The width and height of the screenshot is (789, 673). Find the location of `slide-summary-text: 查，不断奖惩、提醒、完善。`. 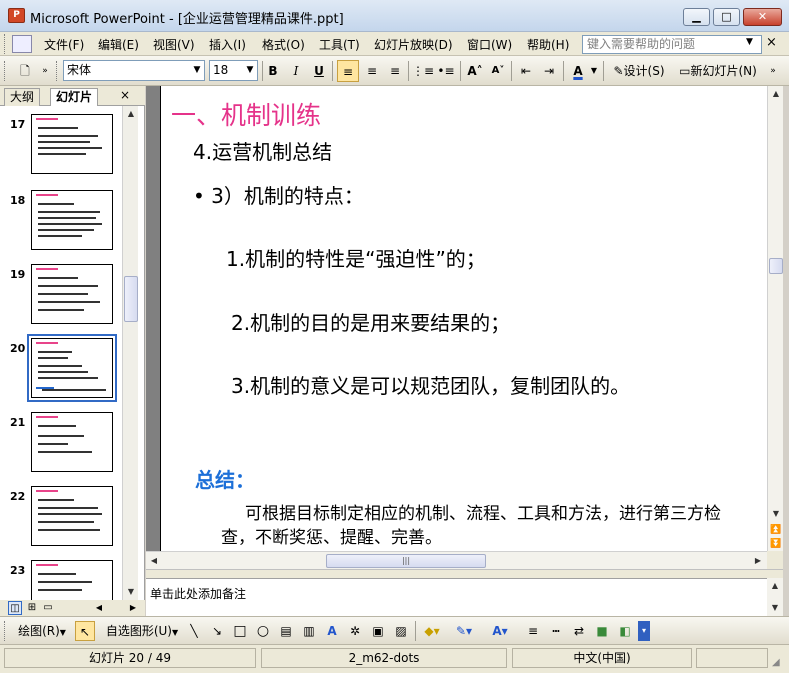

slide-summary-text: 查，不断奖惩、提醒、完善。 is located at coordinates (331, 535).